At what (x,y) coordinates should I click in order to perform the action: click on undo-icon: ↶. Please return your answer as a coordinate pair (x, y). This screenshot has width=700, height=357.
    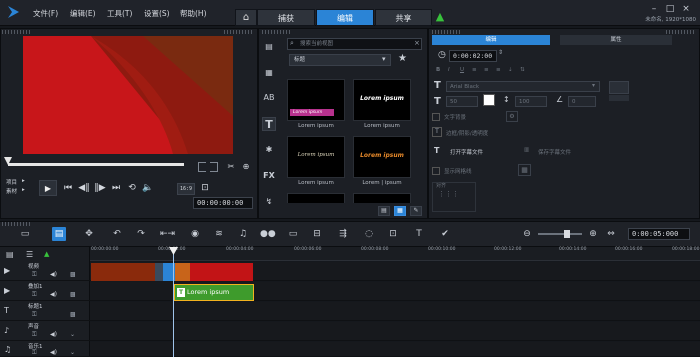
    Looking at the image, I should click on (117, 234).